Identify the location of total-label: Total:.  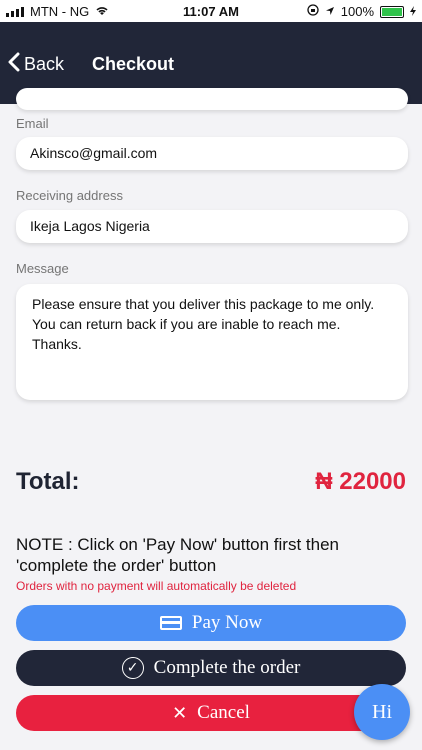
(48, 481).